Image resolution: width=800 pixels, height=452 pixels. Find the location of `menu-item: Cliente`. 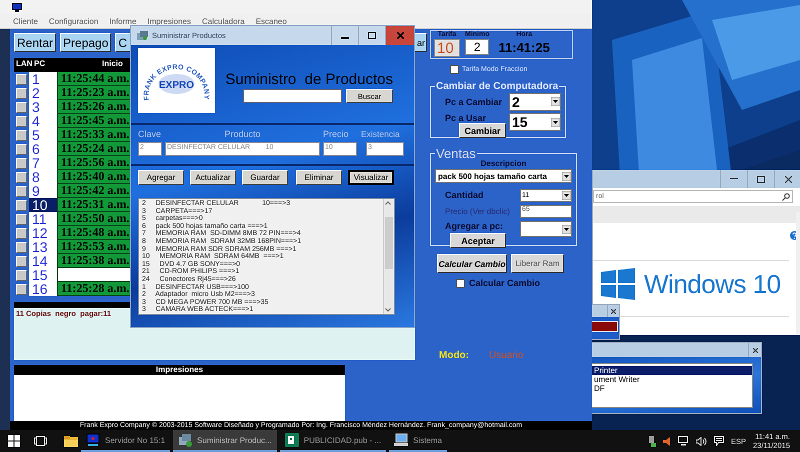

menu-item: Cliente is located at coordinates (25, 21).